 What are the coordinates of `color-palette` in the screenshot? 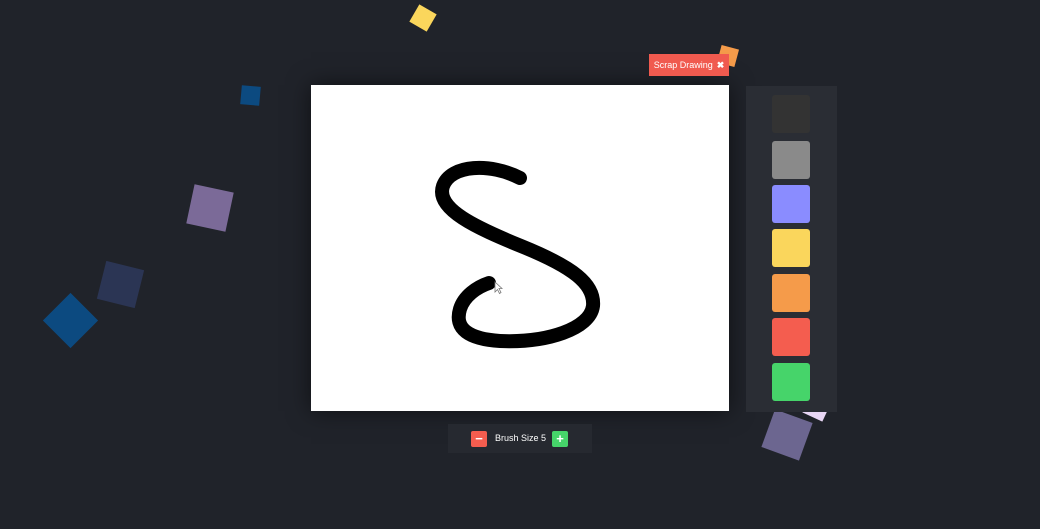 It's located at (791, 249).